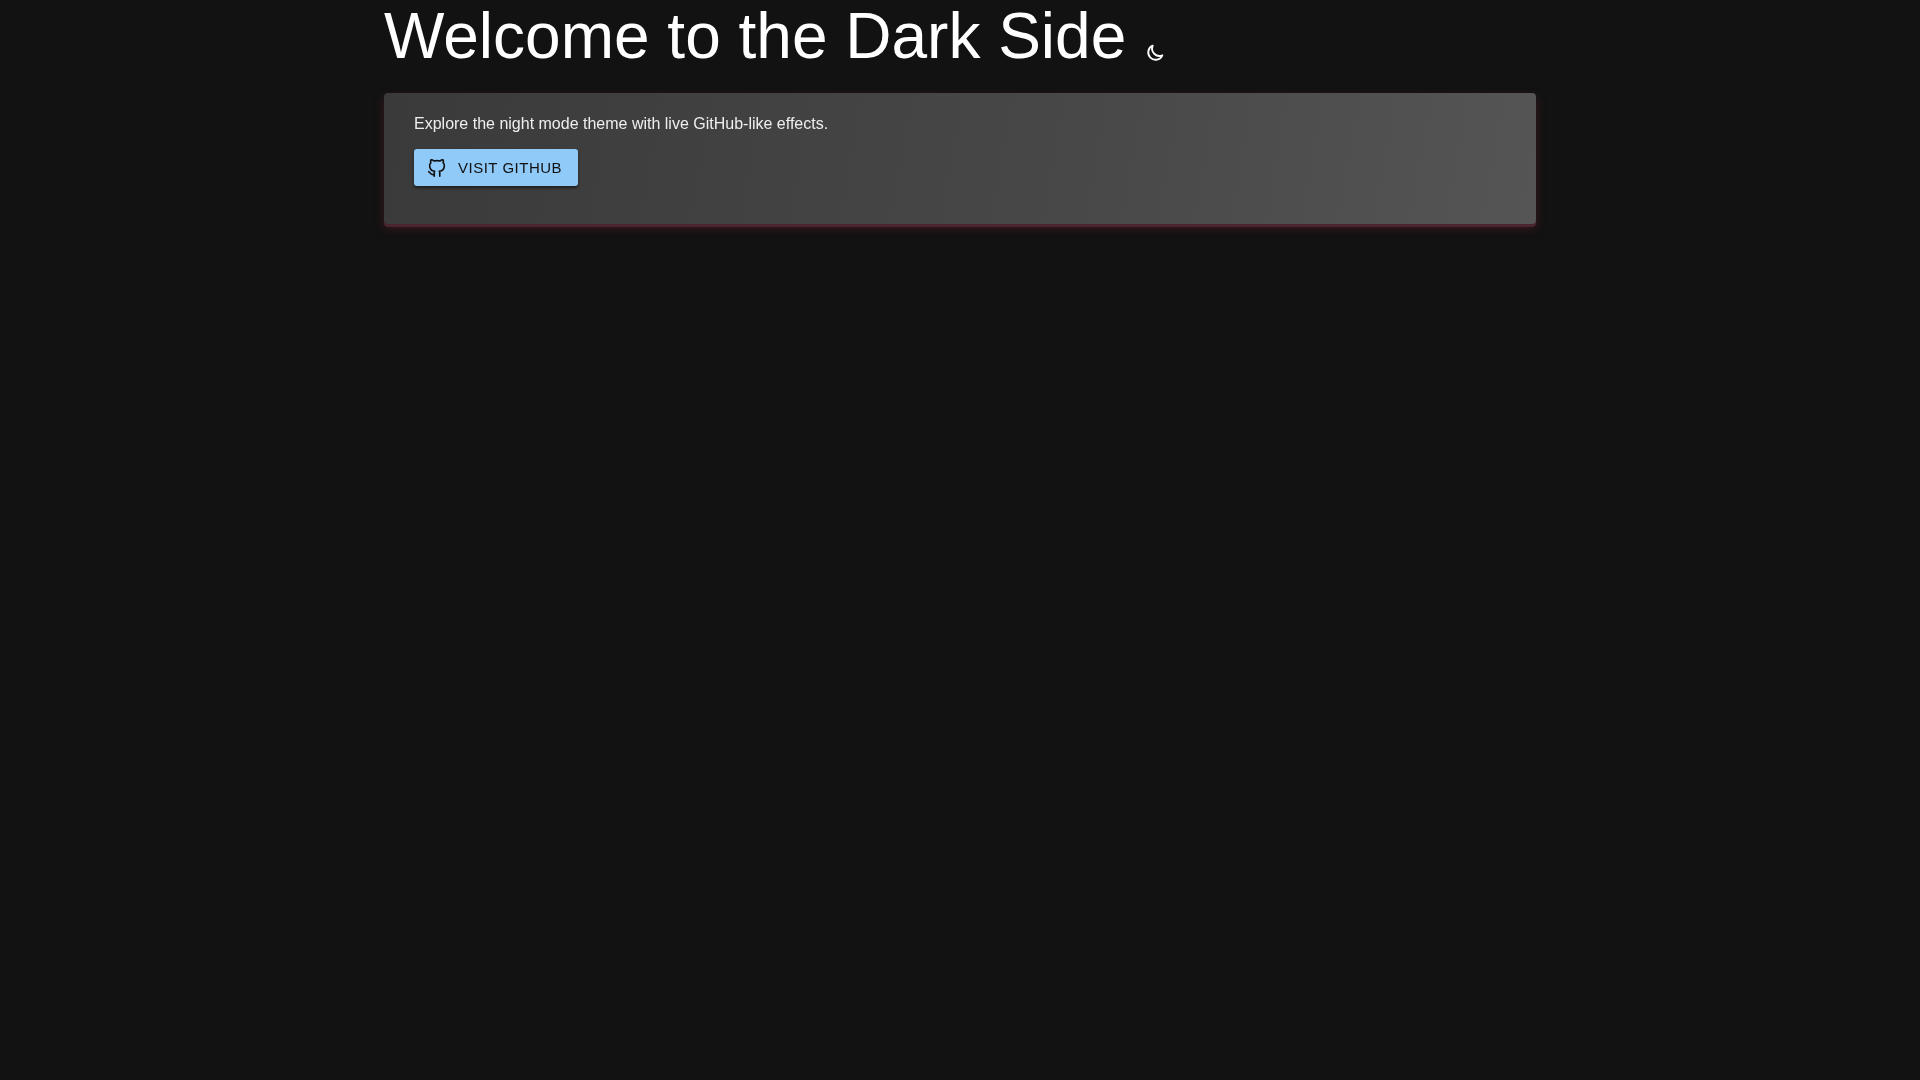  What do you see at coordinates (622, 124) in the screenshot?
I see `card-text: Explore the night mode theme with live GitHub-like effects.` at bounding box center [622, 124].